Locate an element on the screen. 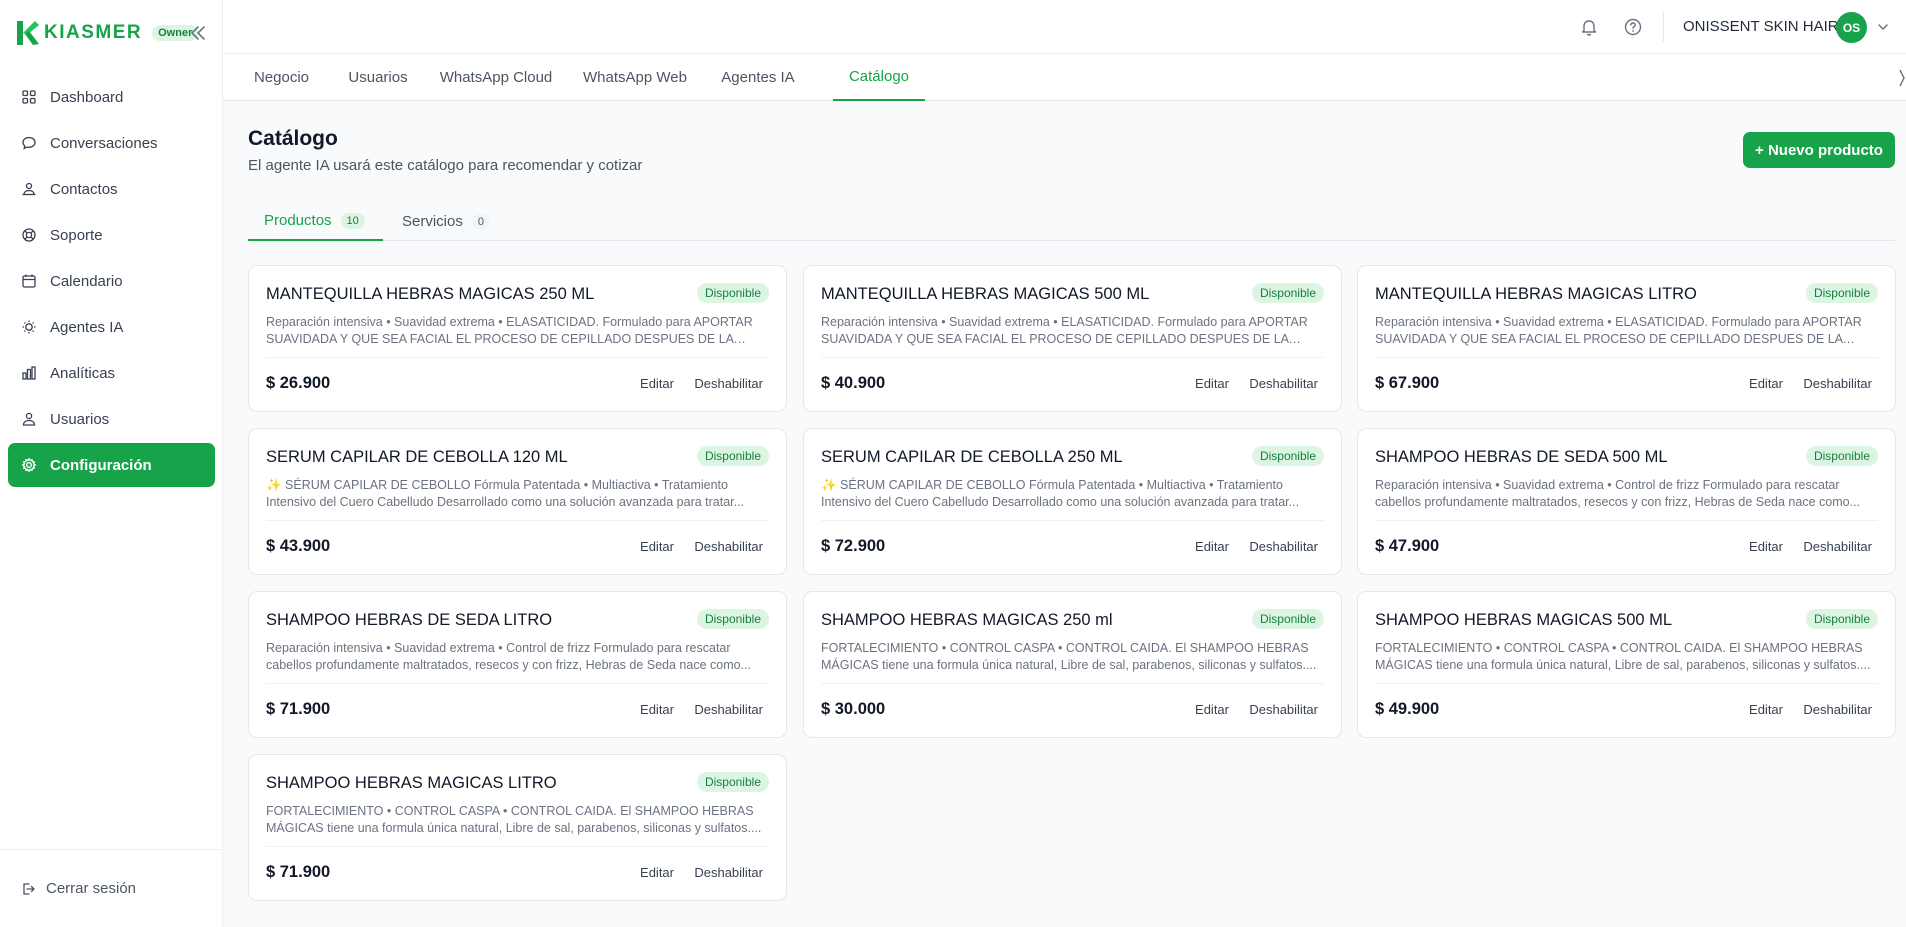  logout-button: Cerrar sesión is located at coordinates (78, 888).